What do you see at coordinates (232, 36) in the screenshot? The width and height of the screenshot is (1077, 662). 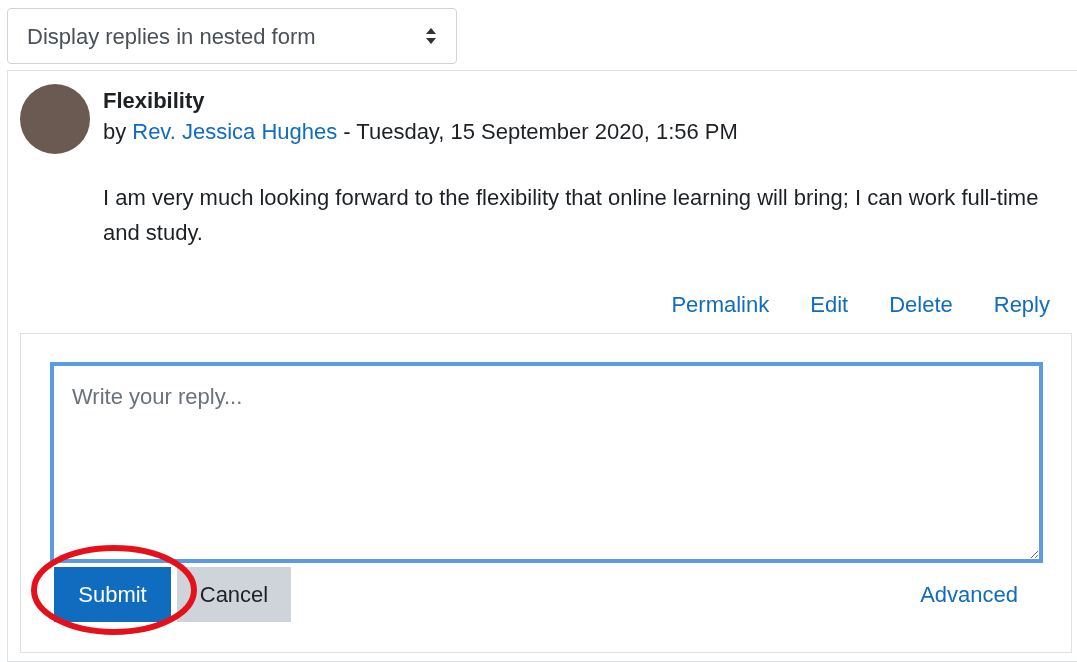 I see `display-mode-select: Display replies in nested form` at bounding box center [232, 36].